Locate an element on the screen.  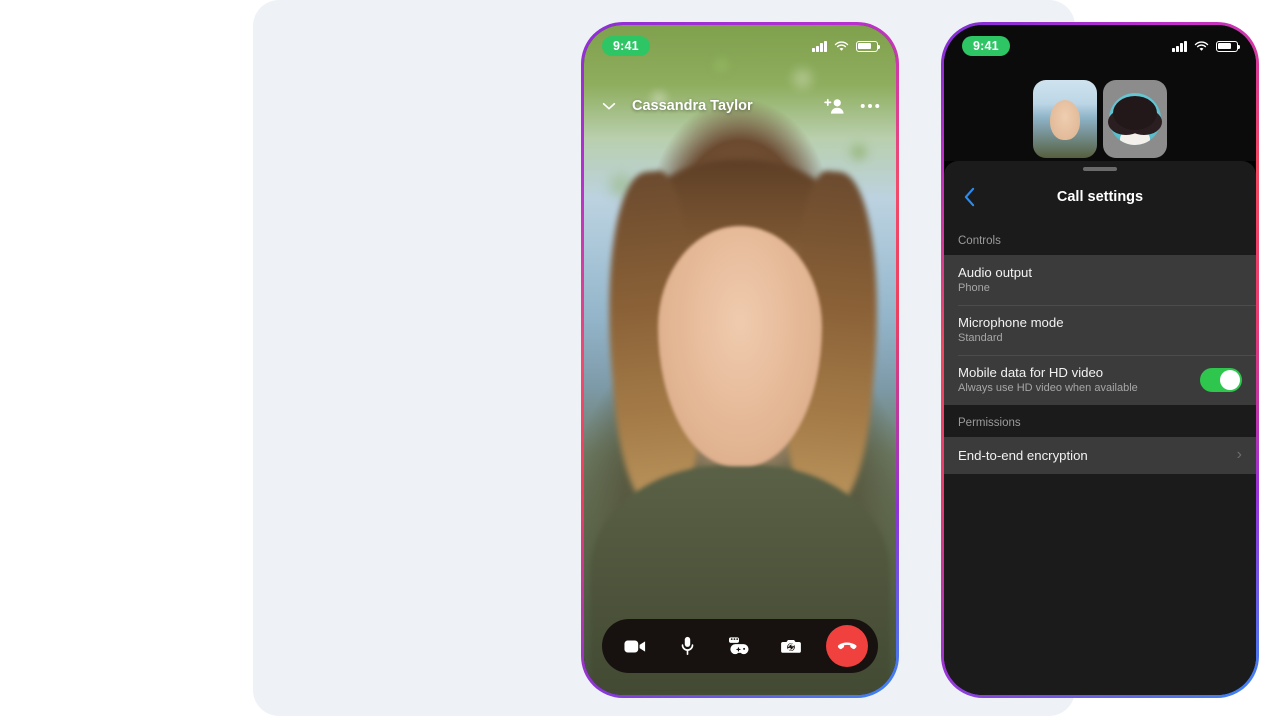
video-camera-icon is located at coordinates (635, 646).